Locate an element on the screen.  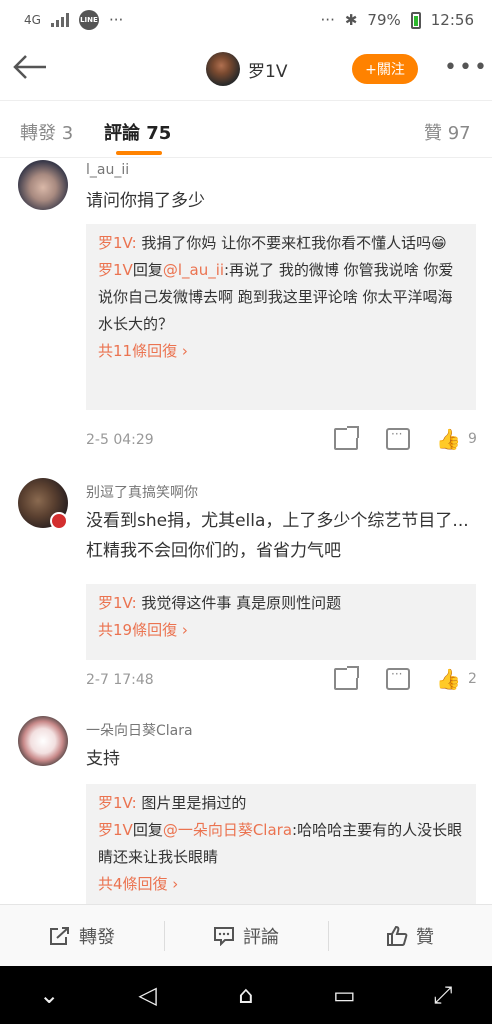
status-right: ··· ✱ 79% 12:56 is located at coordinates (397, 20).